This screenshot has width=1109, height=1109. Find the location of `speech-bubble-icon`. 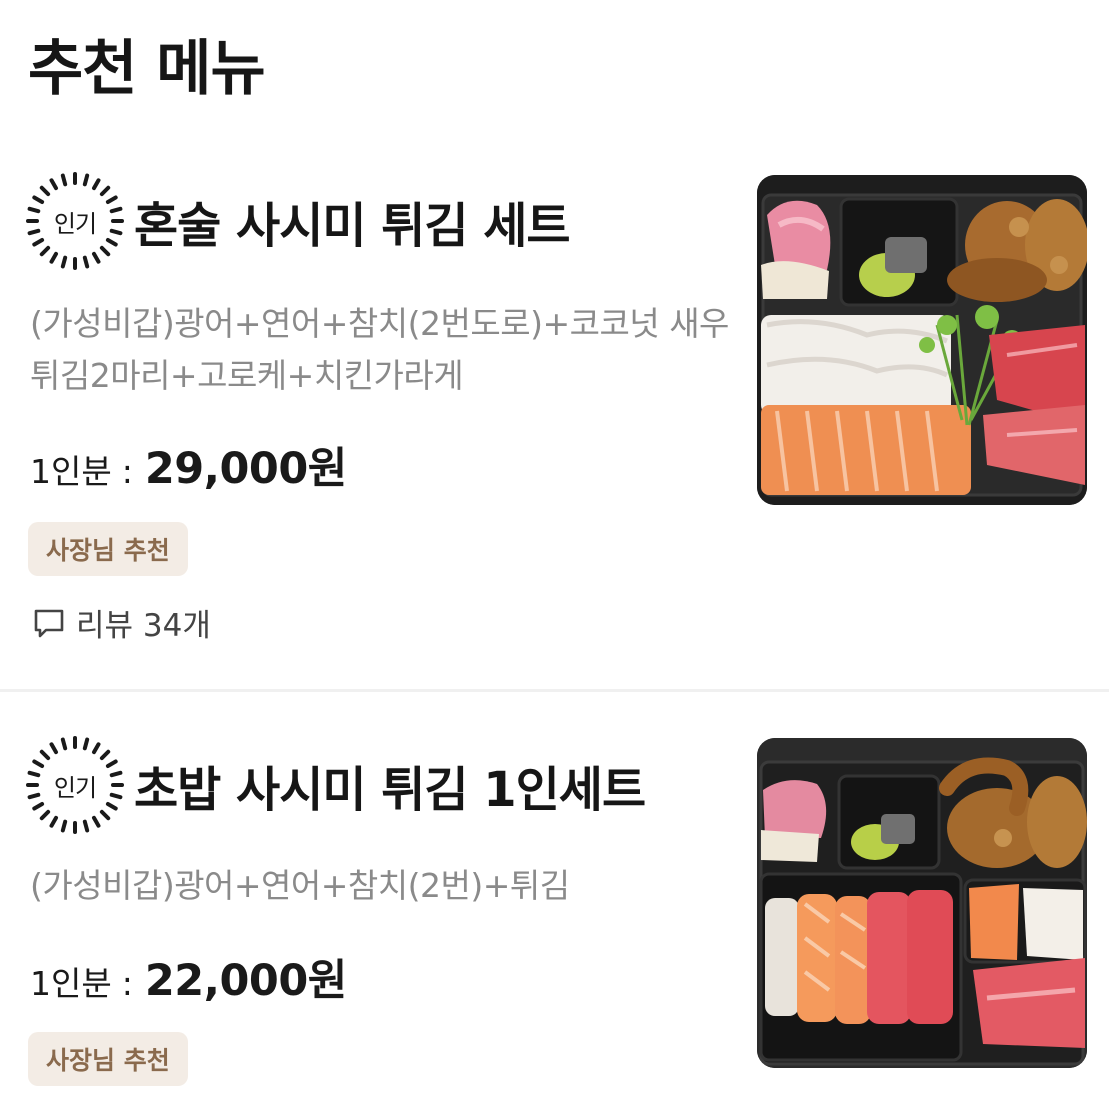

speech-bubble-icon is located at coordinates (49, 623).